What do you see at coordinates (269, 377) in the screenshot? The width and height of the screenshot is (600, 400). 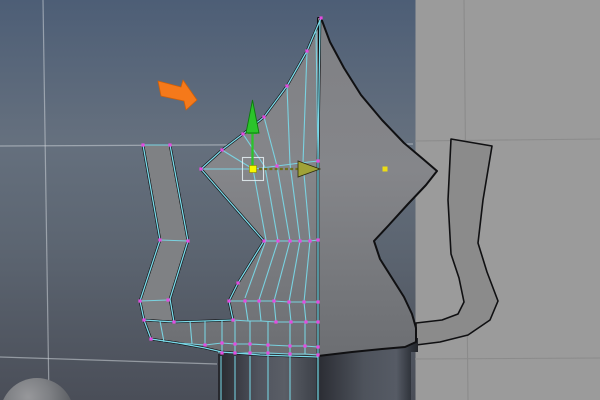 I see `pedestal-left` at bounding box center [269, 377].